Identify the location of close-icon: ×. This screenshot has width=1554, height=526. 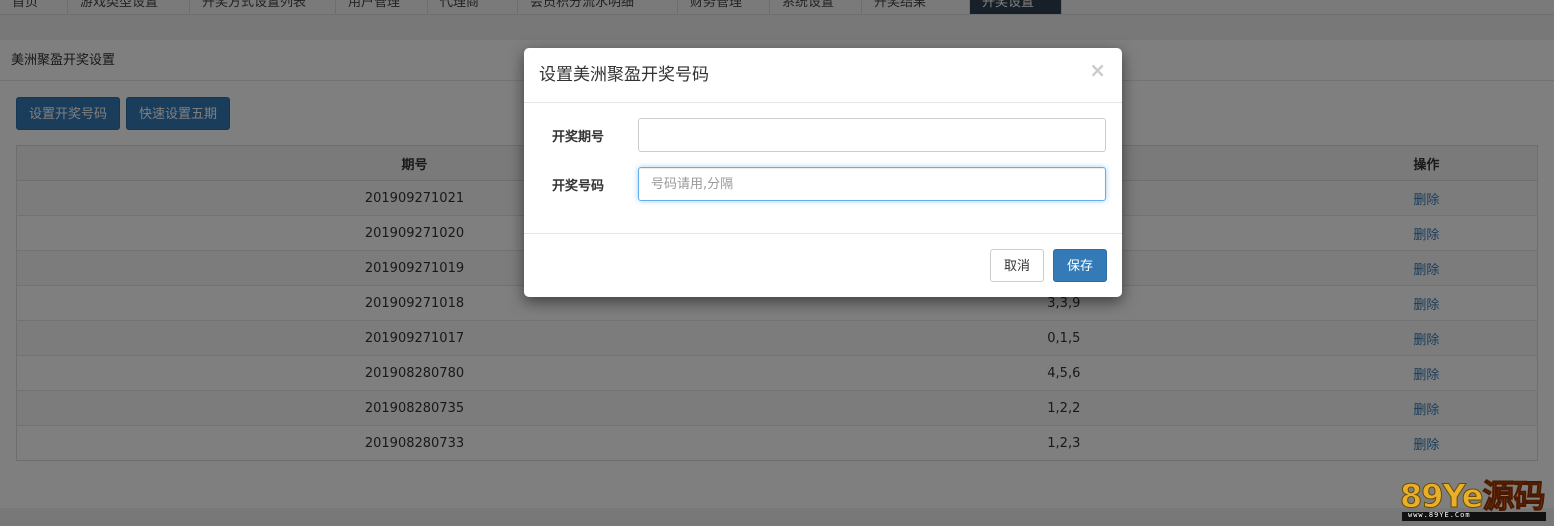
(1097, 70).